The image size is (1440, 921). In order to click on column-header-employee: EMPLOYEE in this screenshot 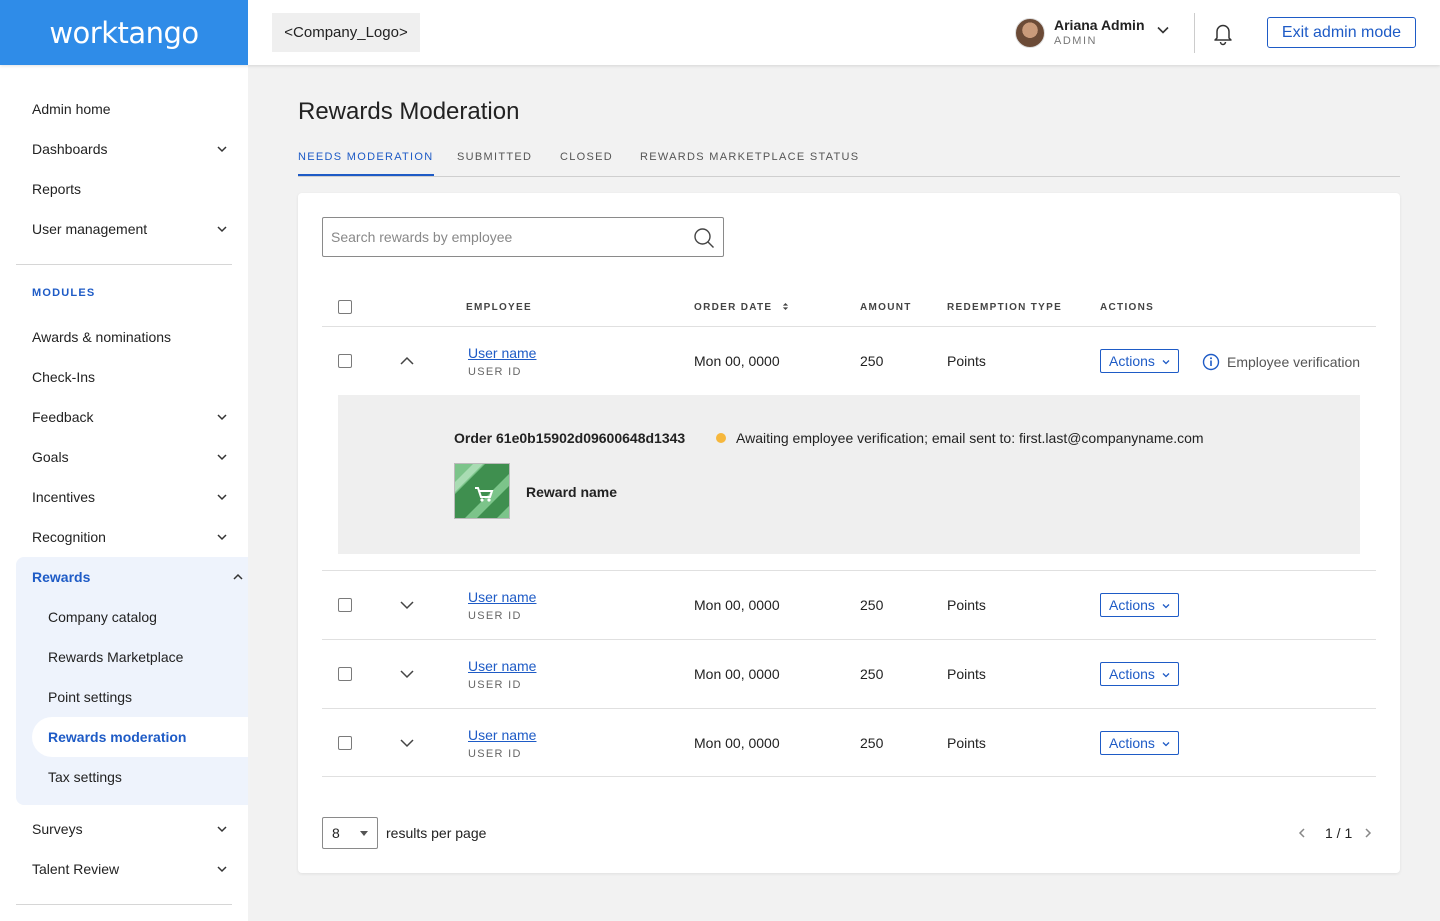, I will do `click(499, 307)`.